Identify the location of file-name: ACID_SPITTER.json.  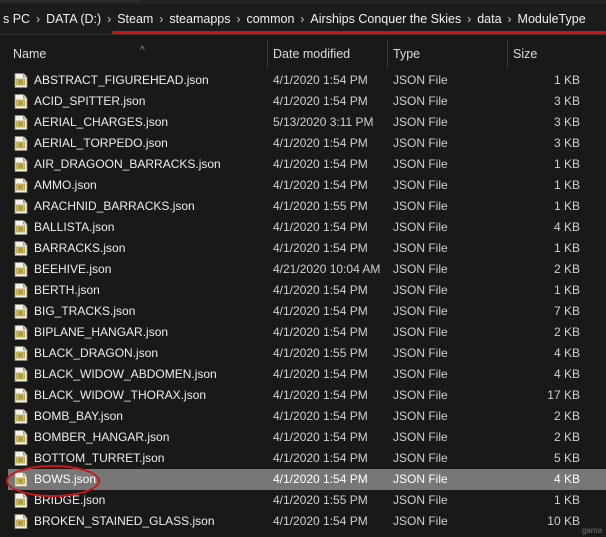
(90, 101).